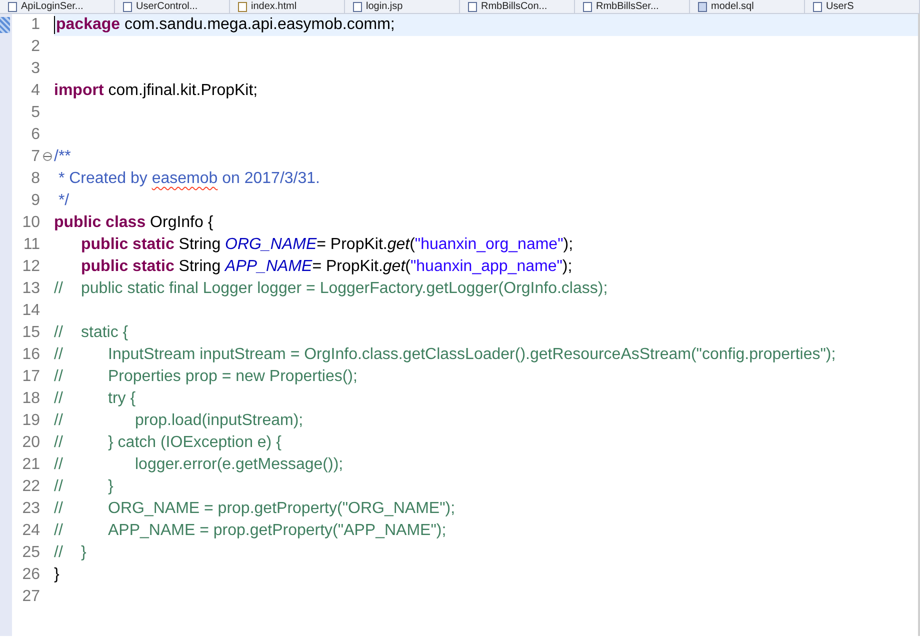  I want to click on editor-tab: UserS, so click(862, 6).